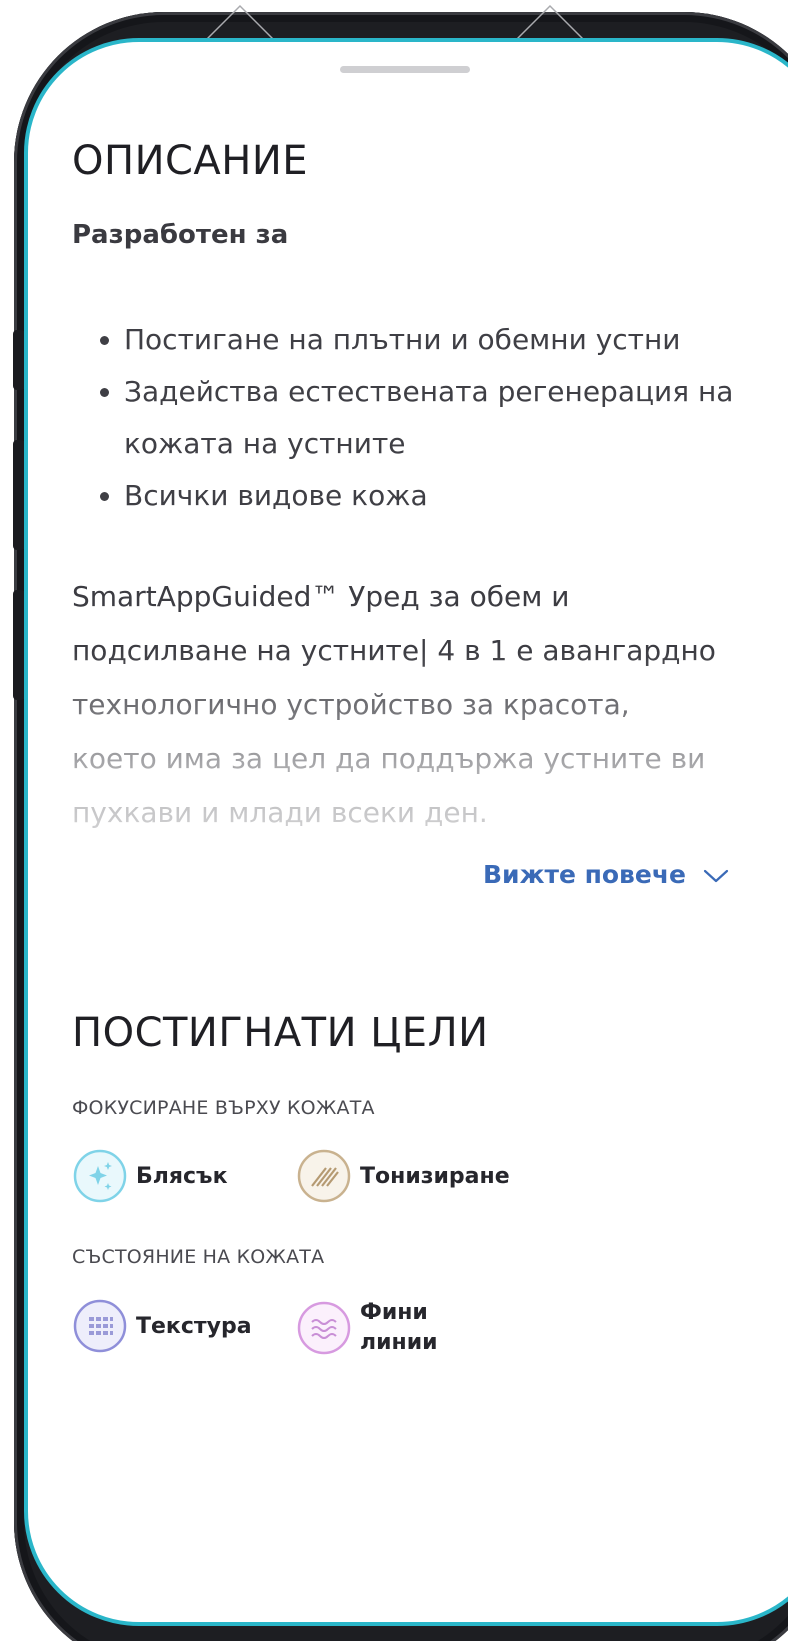 Image resolution: width=788 pixels, height=1641 pixels. I want to click on texture-icon, so click(100, 1326).